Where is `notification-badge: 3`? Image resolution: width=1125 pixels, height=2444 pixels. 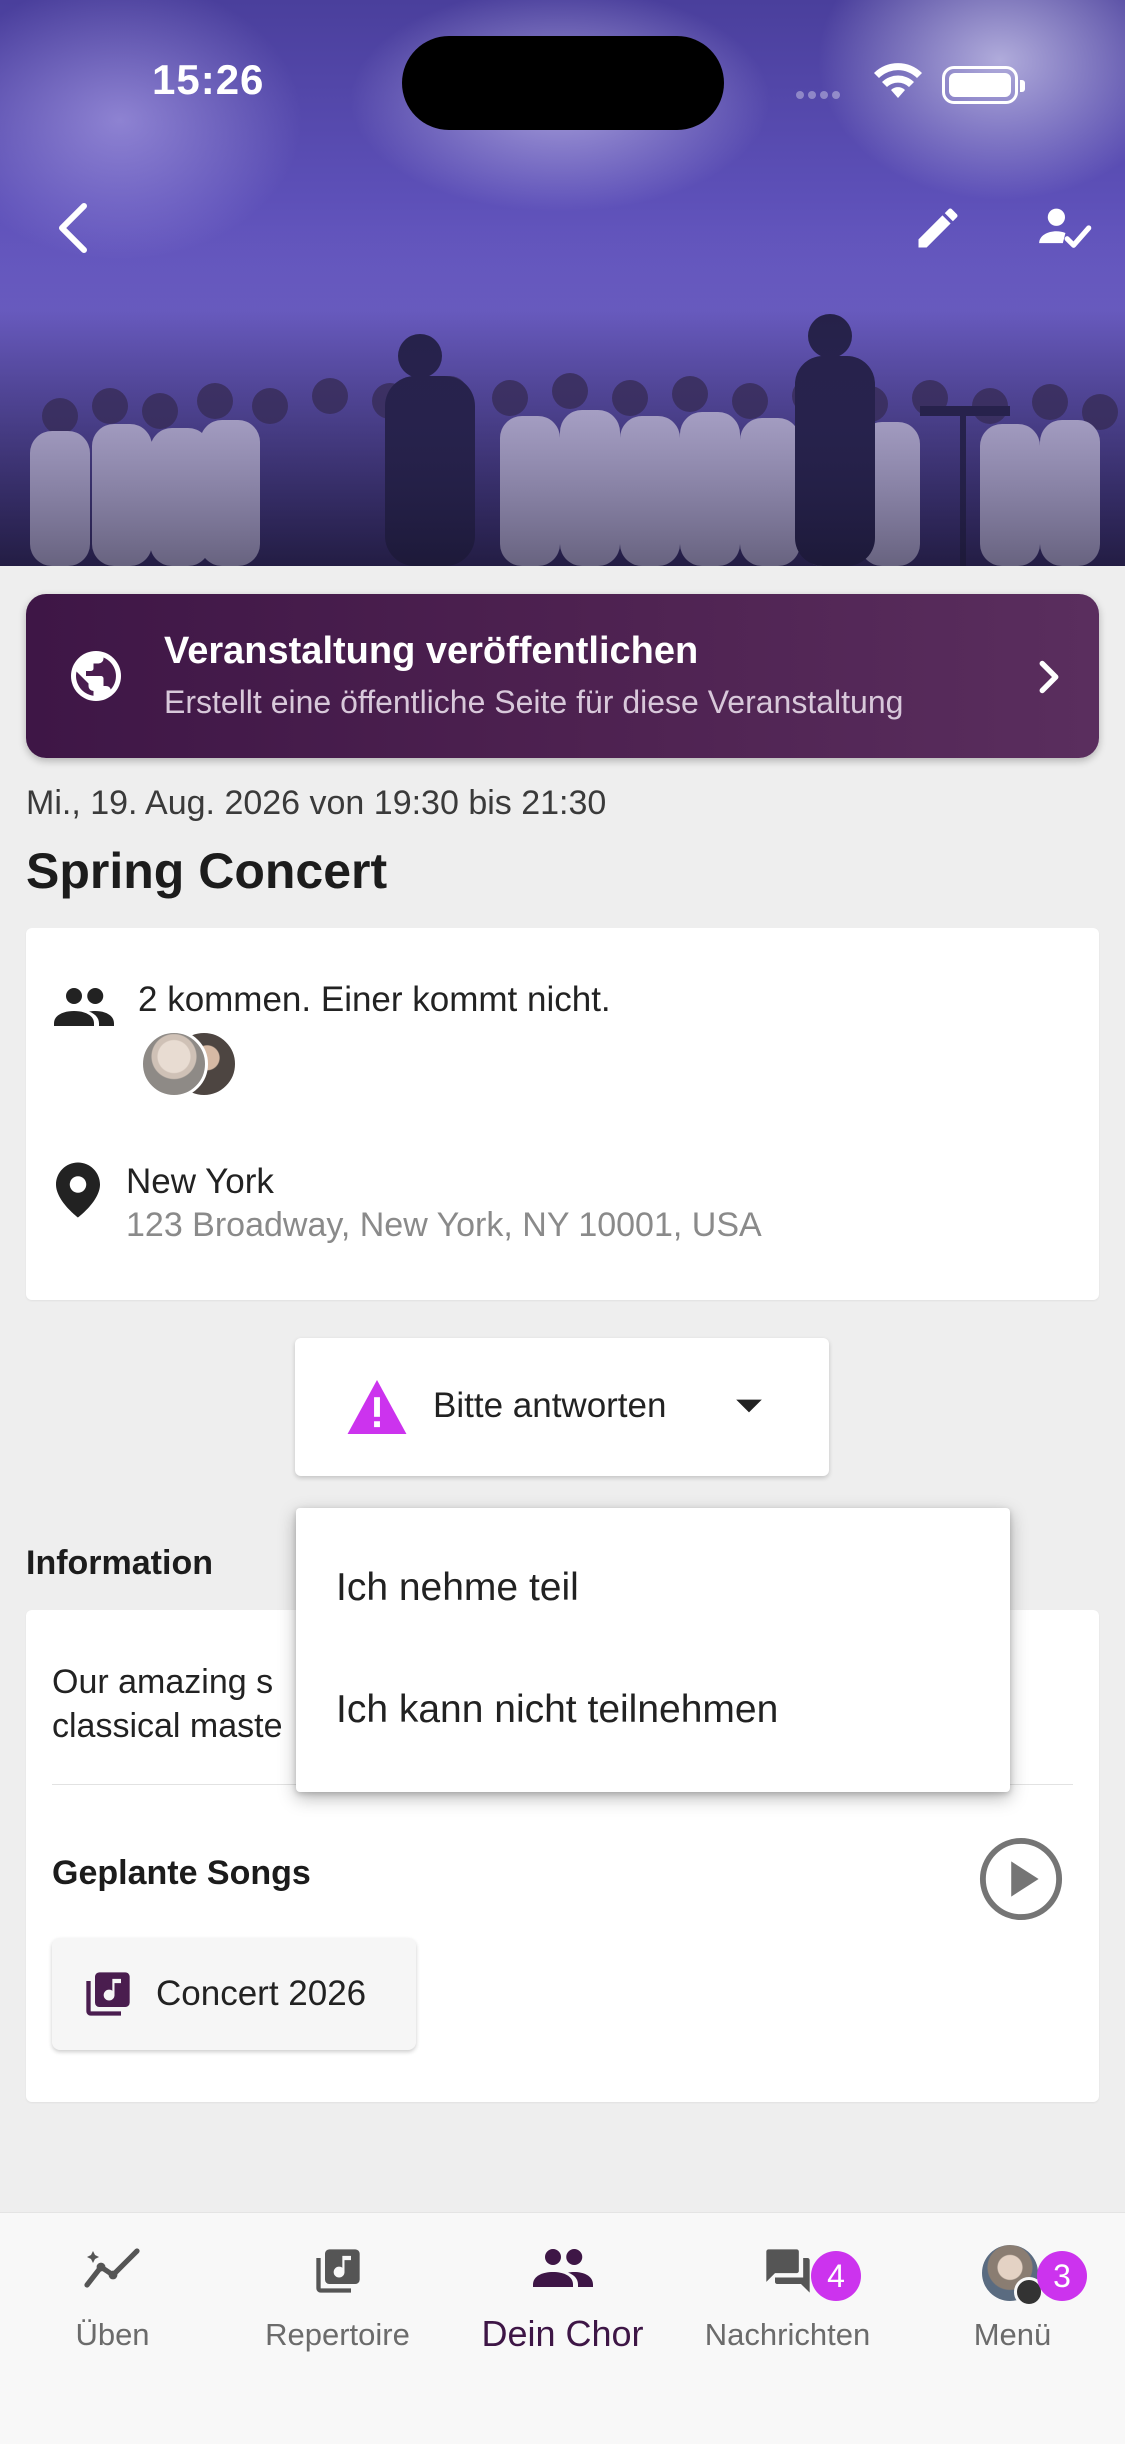 notification-badge: 3 is located at coordinates (1062, 2276).